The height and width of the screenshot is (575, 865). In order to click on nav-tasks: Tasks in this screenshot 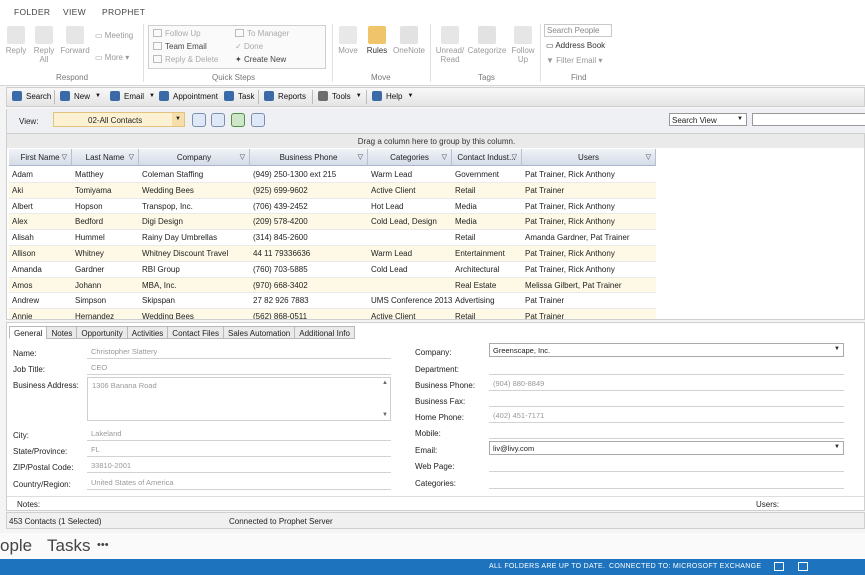, I will do `click(68, 546)`.